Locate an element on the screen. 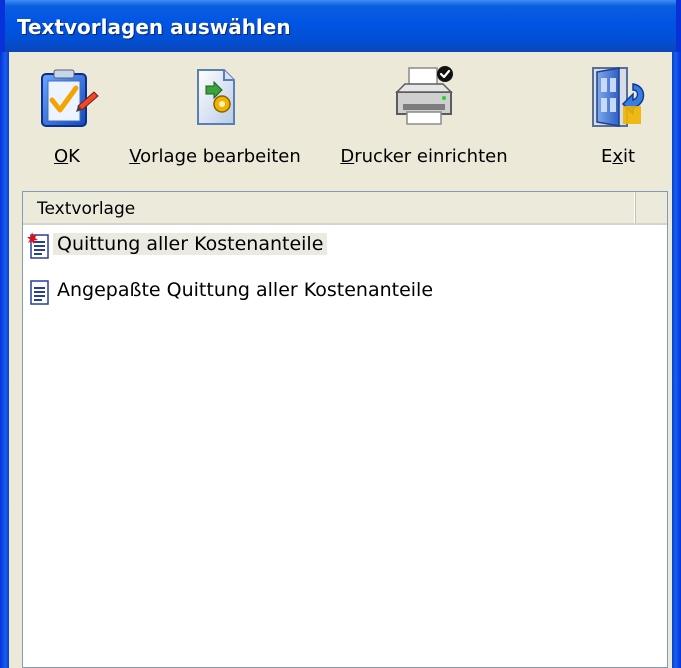  exit-label: Exit is located at coordinates (618, 156).